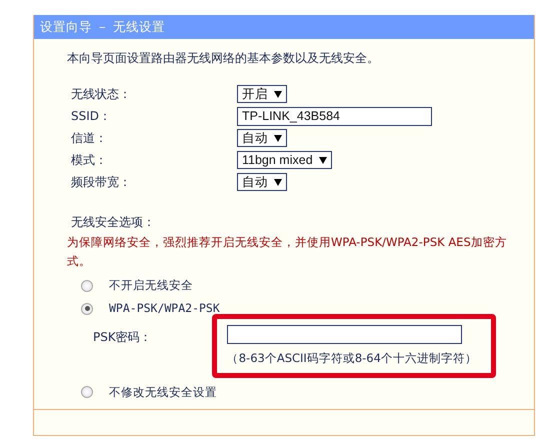 Image resolution: width=558 pixels, height=439 pixels. Describe the element at coordinates (89, 138) in the screenshot. I see `field-label: 信道：` at that location.